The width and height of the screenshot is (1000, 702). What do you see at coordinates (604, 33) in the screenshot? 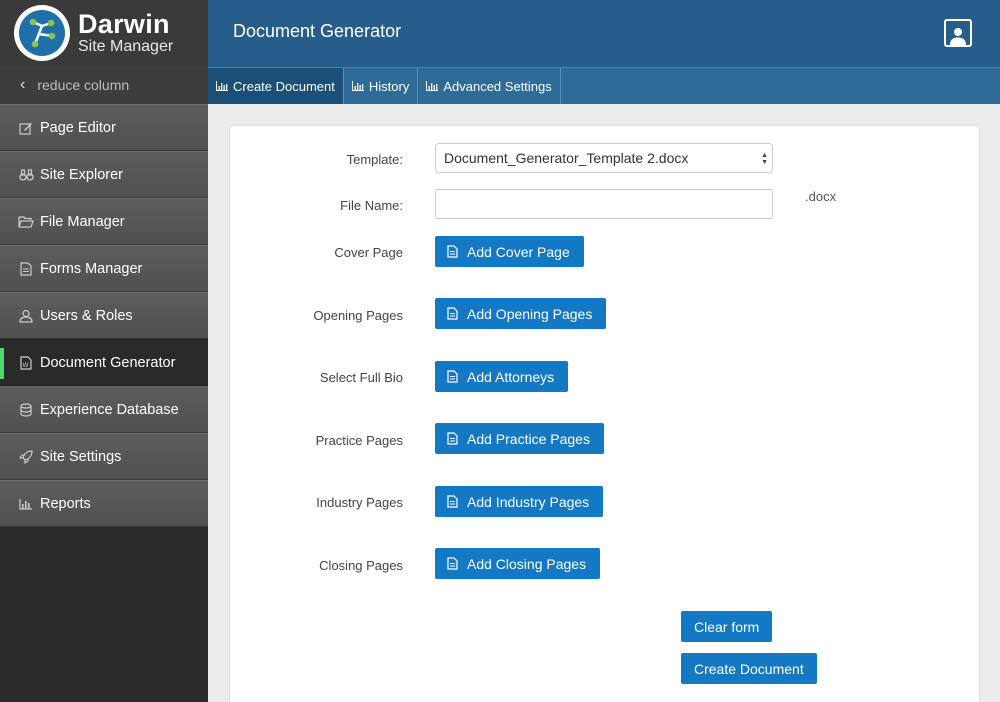
I see `top-header: Document Generator` at bounding box center [604, 33].